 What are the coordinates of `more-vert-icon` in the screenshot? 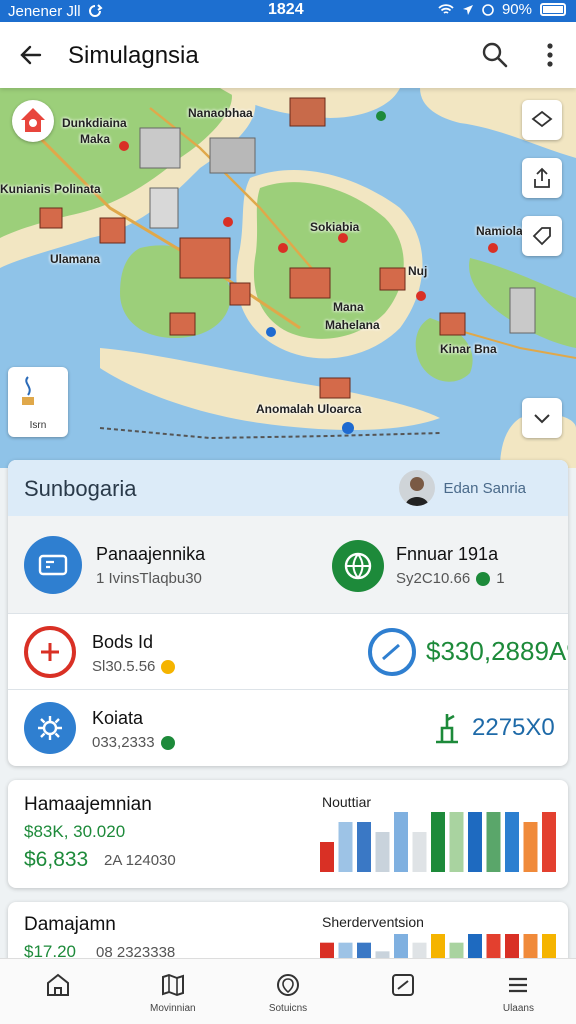 It's located at (550, 55).